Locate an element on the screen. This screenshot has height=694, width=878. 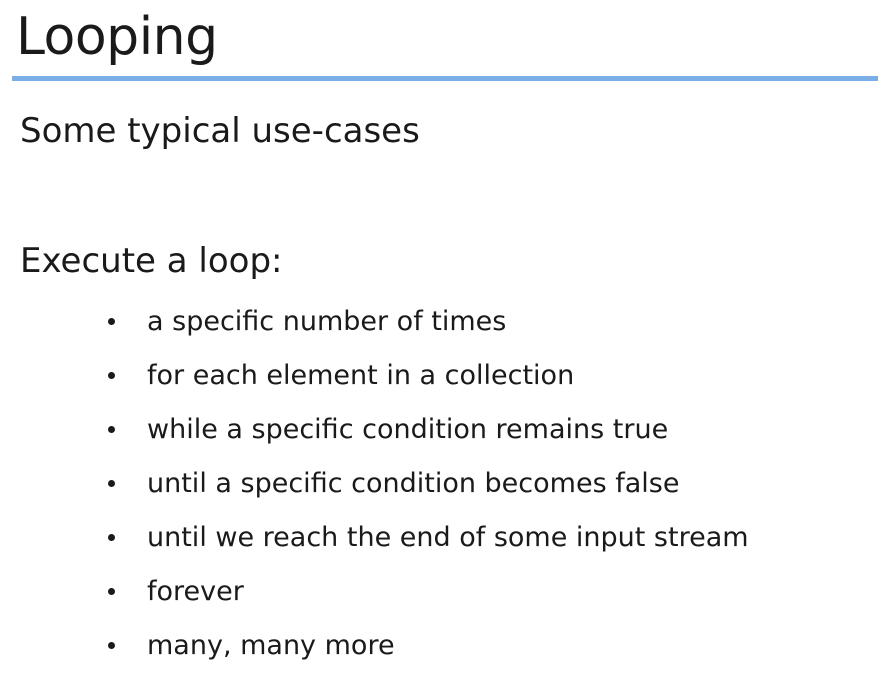
title-divider is located at coordinates (445, 78).